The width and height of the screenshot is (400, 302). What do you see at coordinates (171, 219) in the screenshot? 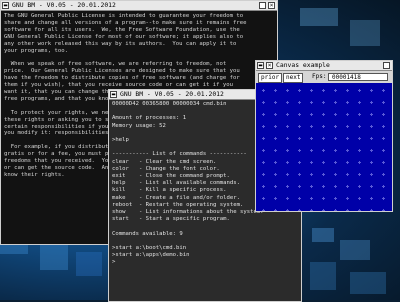
I see `console-line: start - Start a specific program.` at bounding box center [171, 219].